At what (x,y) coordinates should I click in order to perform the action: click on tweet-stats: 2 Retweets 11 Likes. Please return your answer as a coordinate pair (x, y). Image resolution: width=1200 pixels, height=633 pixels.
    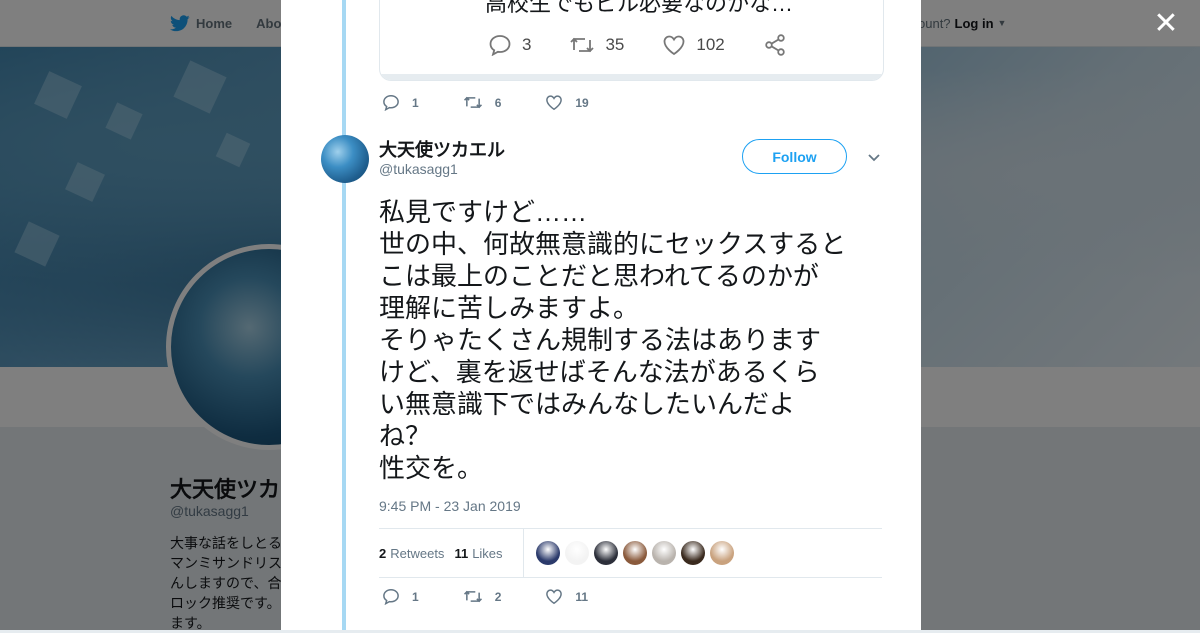
    Looking at the image, I should click on (630, 553).